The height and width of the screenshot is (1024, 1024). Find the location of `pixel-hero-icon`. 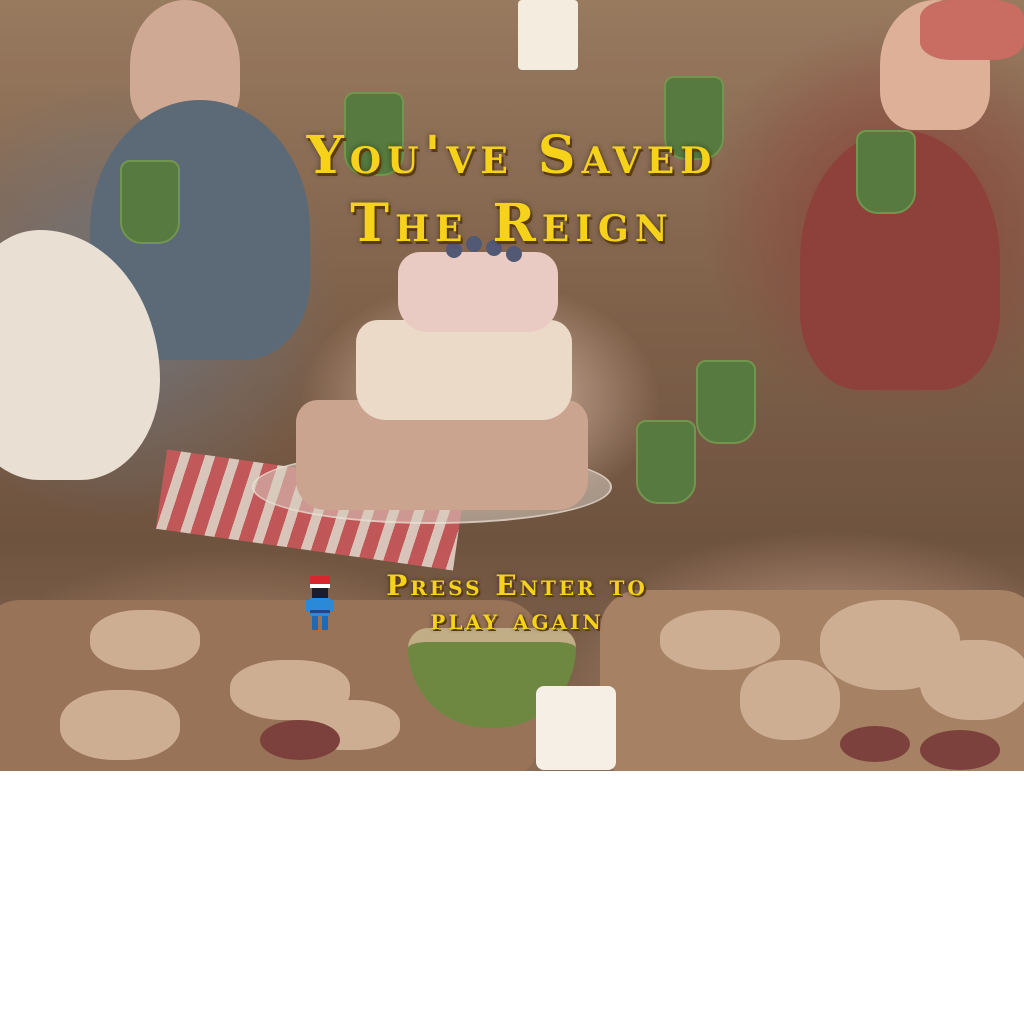

pixel-hero-icon is located at coordinates (320, 604).